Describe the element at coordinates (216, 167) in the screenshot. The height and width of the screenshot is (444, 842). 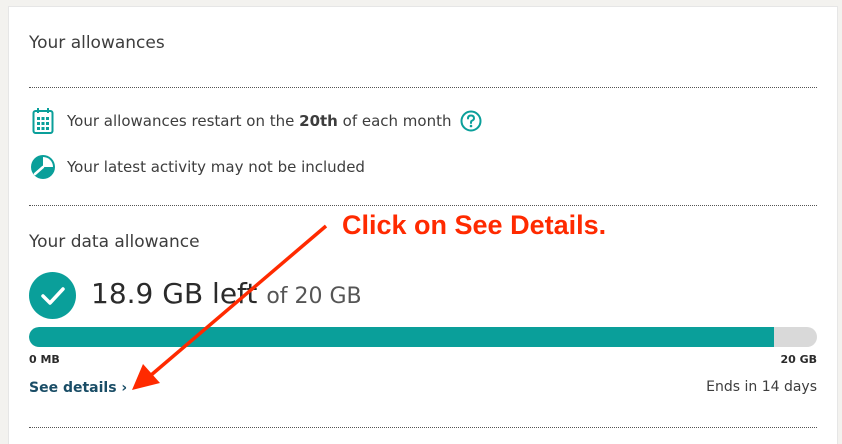
I see `activity-note: Your latest activity may not be included` at that location.